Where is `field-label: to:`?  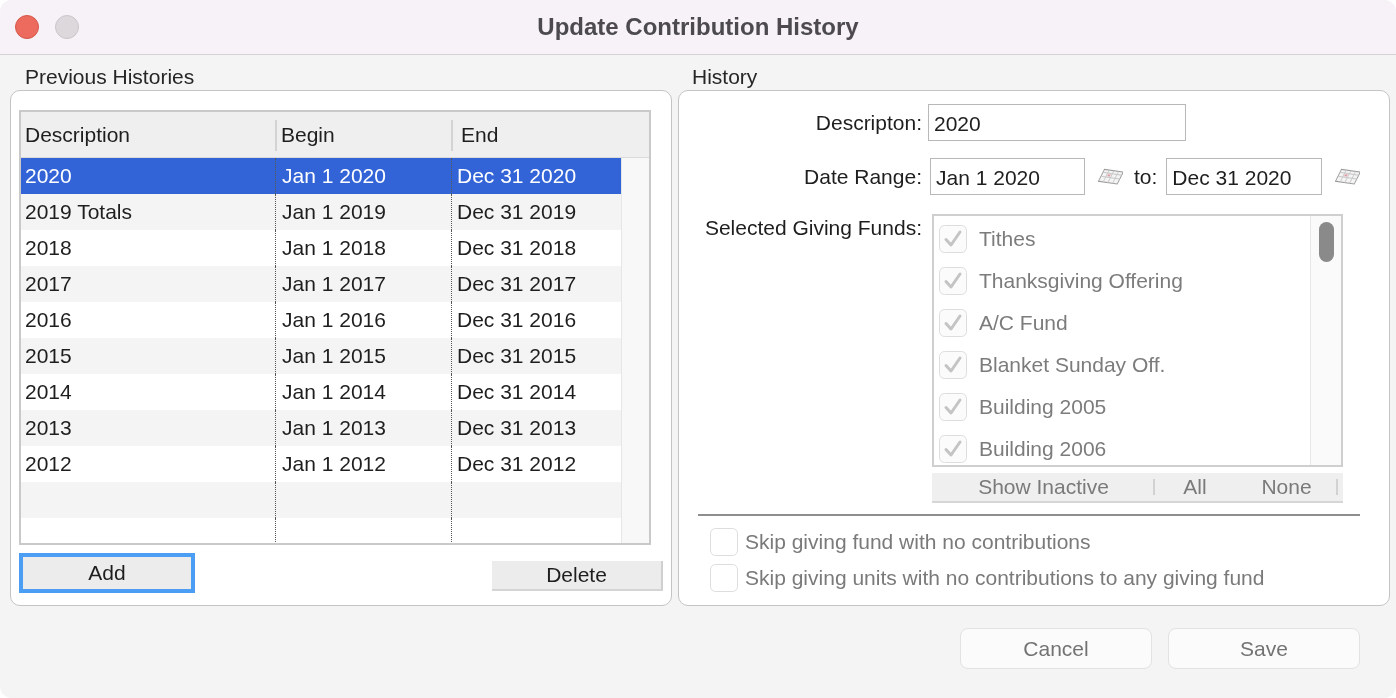
field-label: to: is located at coordinates (1146, 176).